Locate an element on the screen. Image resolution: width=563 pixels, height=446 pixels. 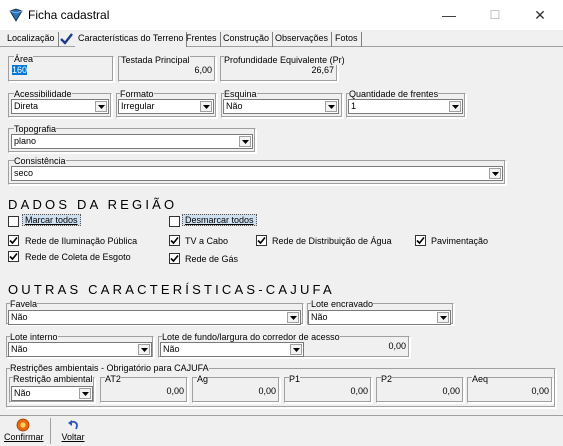
acessibilidade-select: Direta is located at coordinates (60, 106).